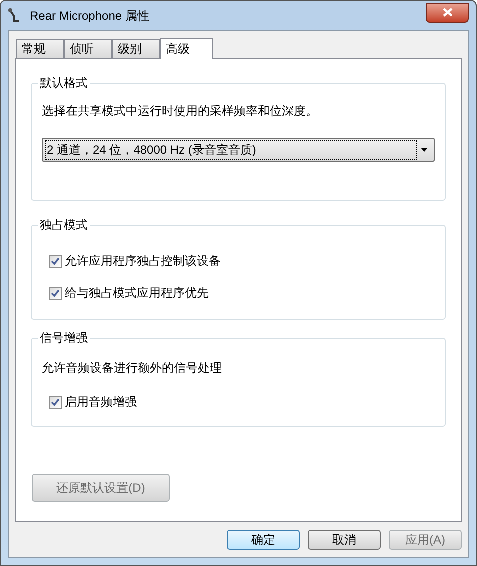  I want to click on group-title: 信号增强, so click(64, 338).